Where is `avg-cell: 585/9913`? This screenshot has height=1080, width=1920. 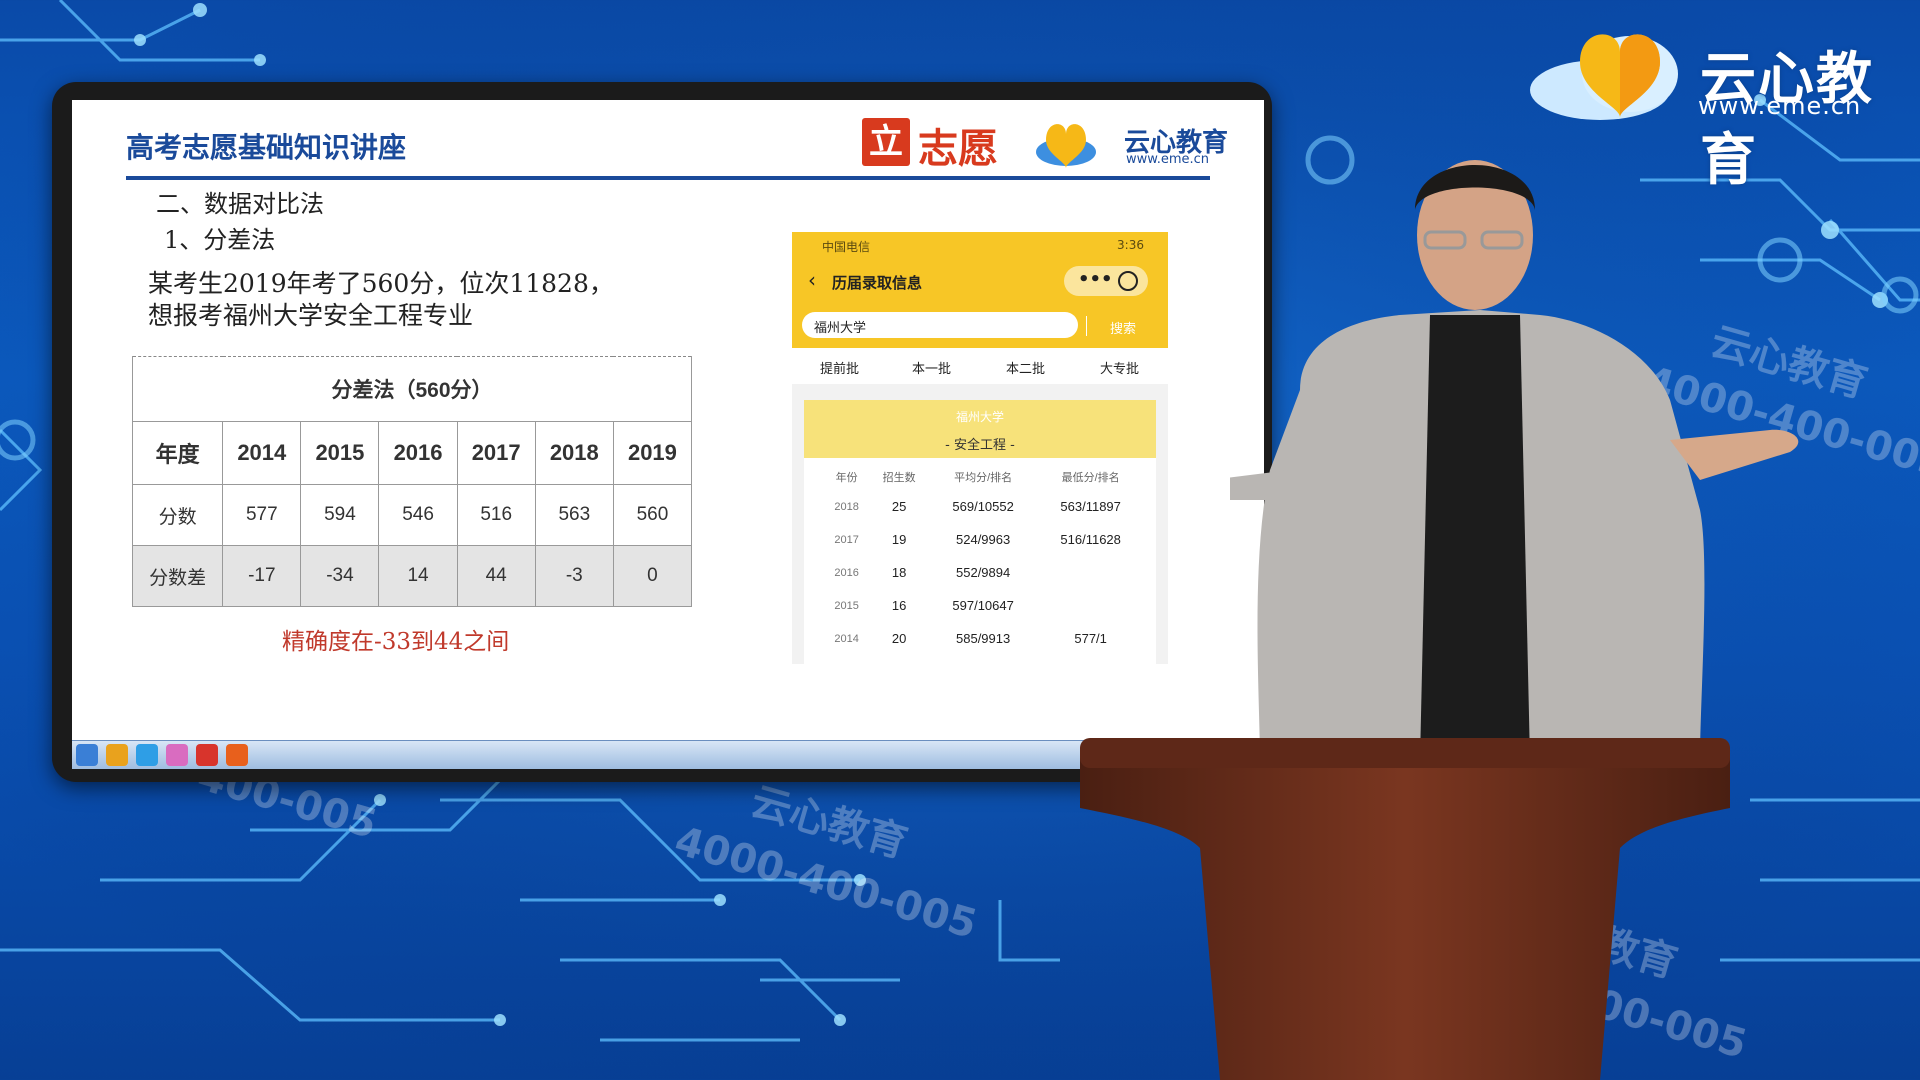
avg-cell: 585/9913 is located at coordinates (983, 638).